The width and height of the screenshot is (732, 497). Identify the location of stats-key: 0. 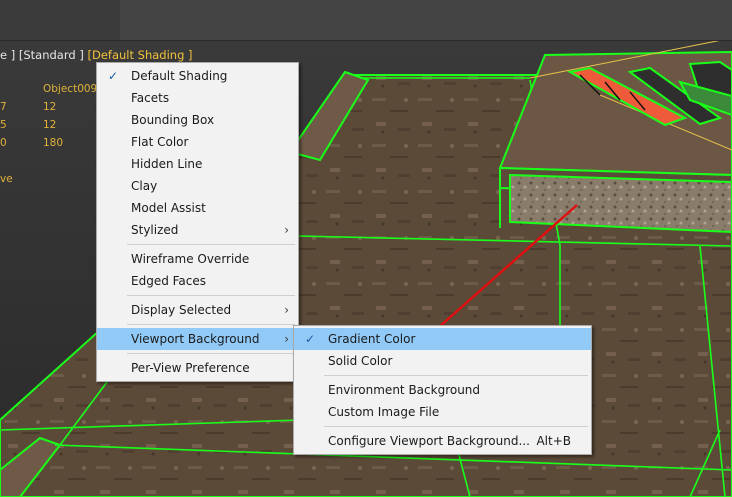
(3, 143).